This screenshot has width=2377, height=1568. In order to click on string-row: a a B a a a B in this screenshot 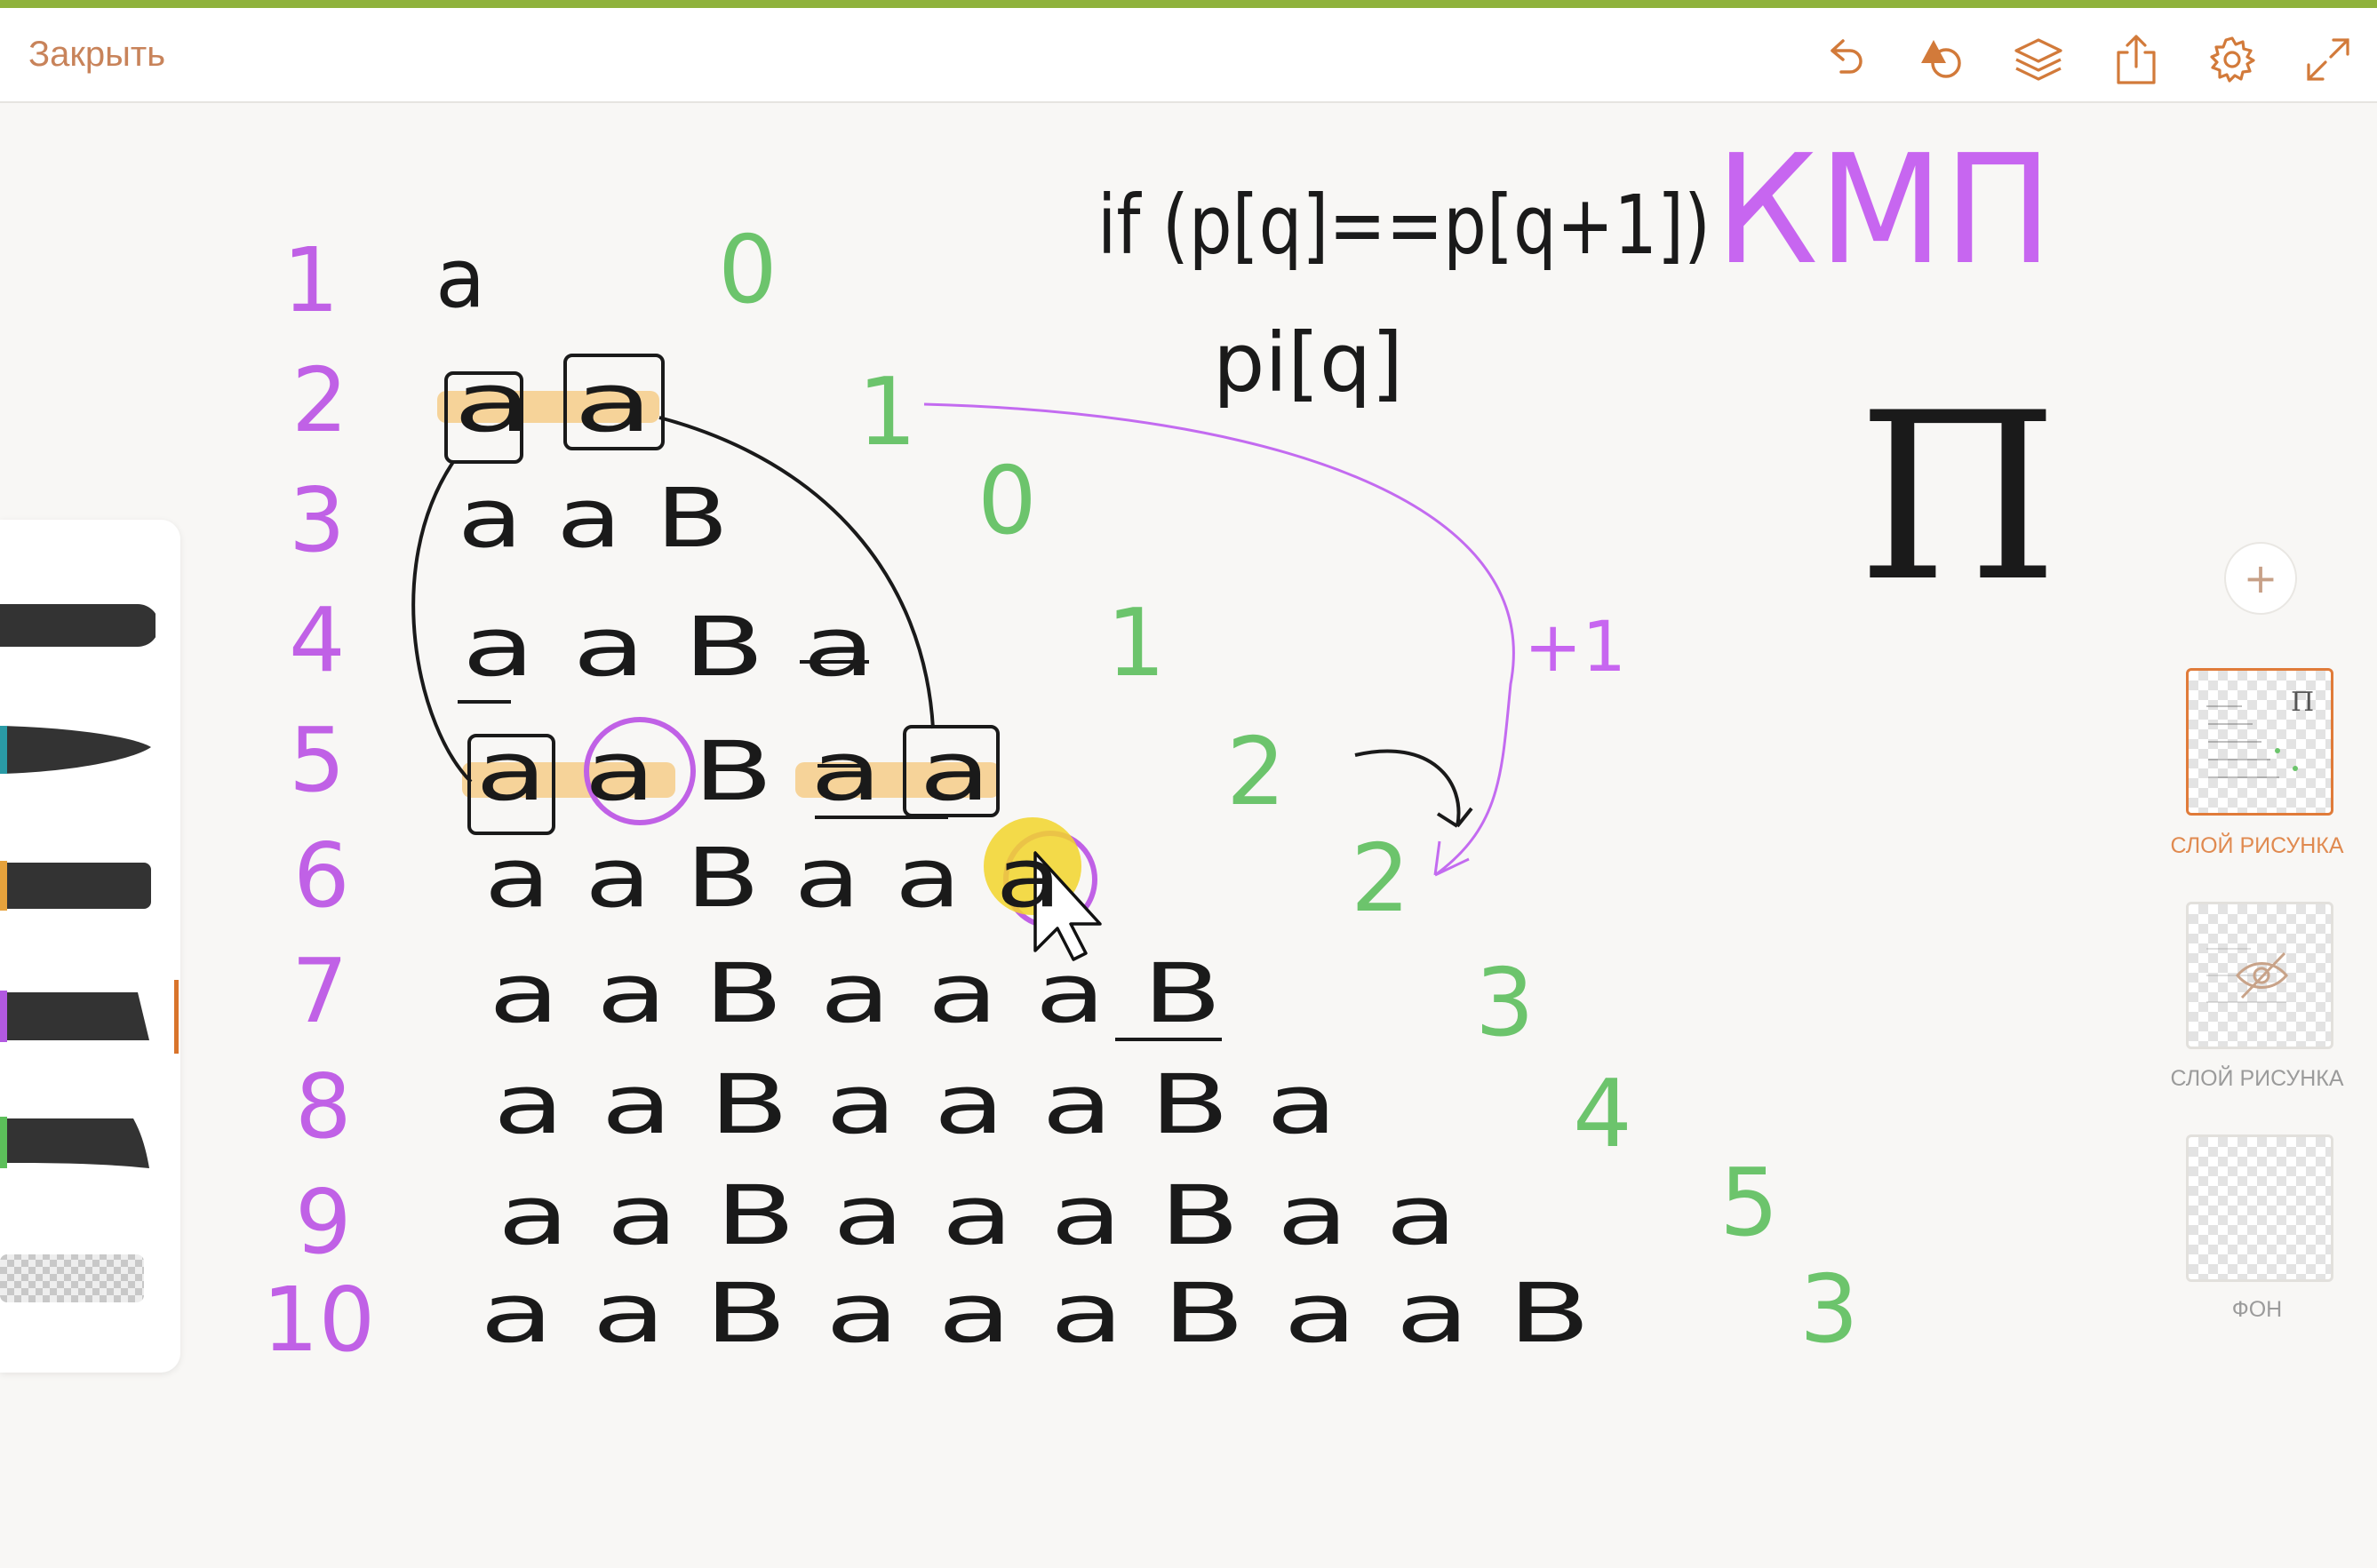, I will do `click(855, 993)`.